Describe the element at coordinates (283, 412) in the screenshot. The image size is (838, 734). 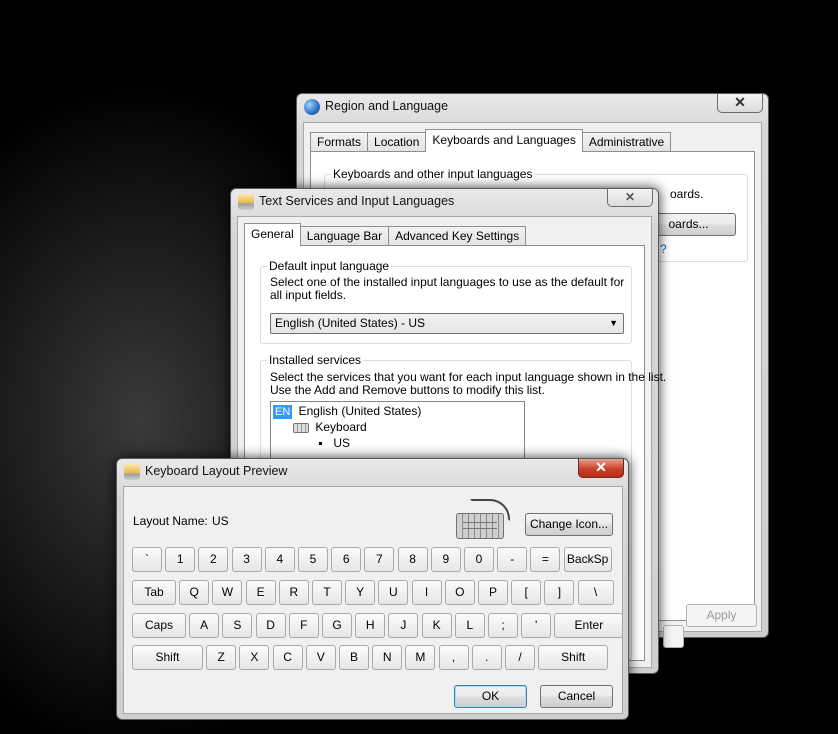
I see `language-badge: EN` at that location.